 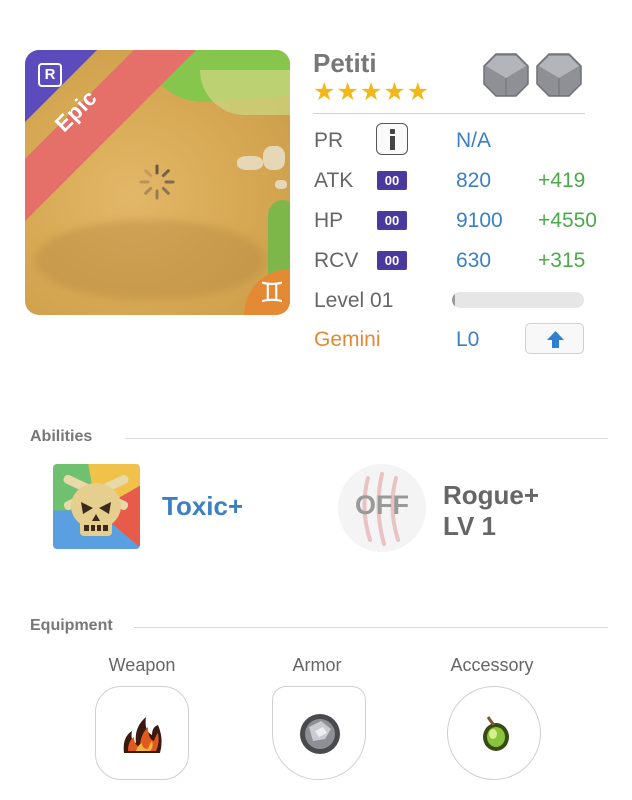 What do you see at coordinates (392, 220) in the screenshot?
I see `stat-badge-hp: 00` at bounding box center [392, 220].